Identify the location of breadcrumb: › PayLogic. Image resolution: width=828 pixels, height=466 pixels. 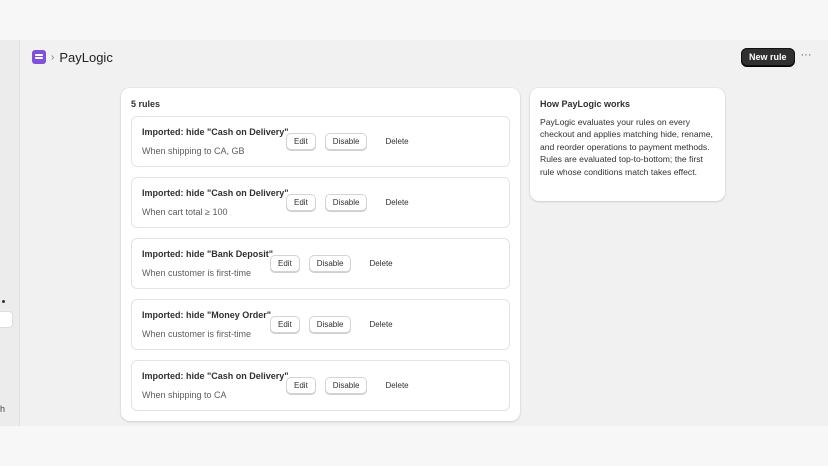
(72, 57).